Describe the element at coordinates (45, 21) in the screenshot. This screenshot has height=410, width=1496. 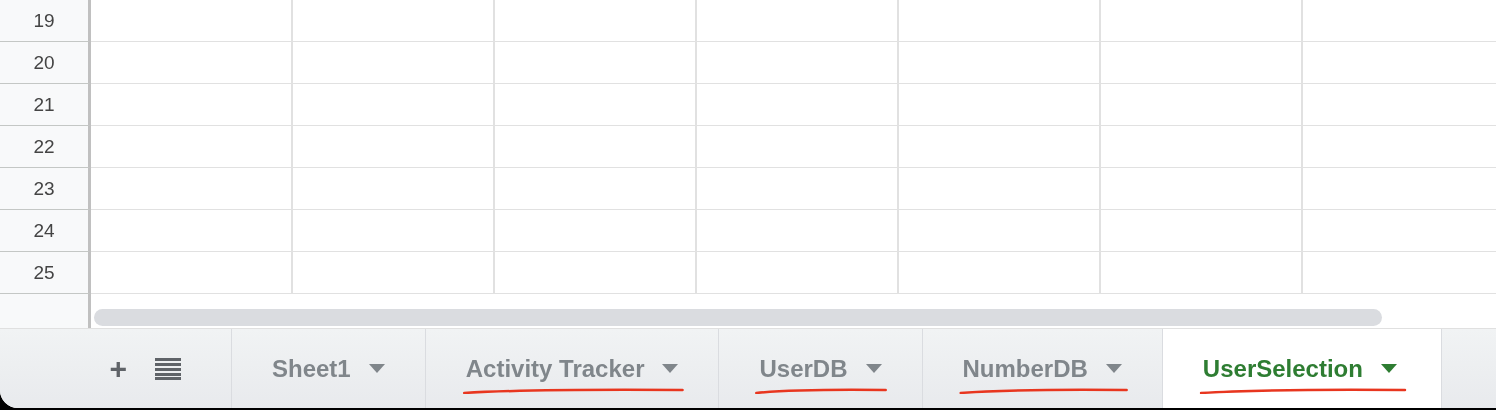
I see `row-header: 19` at that location.